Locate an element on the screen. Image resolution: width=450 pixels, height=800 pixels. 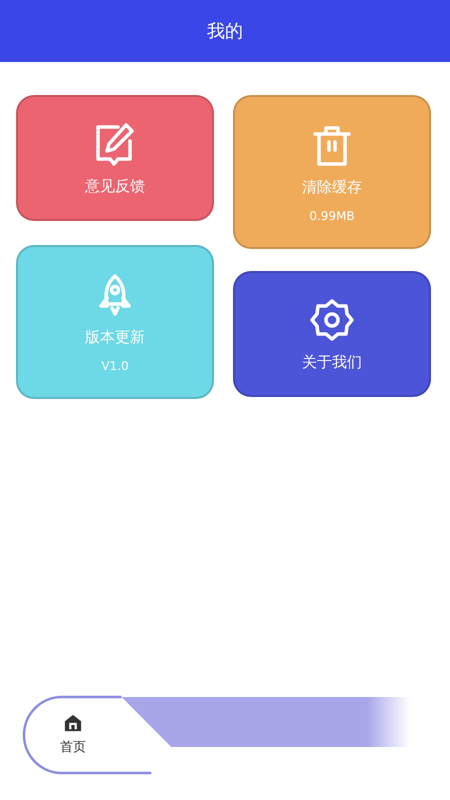
tile-detail: V1.0 is located at coordinates (115, 365).